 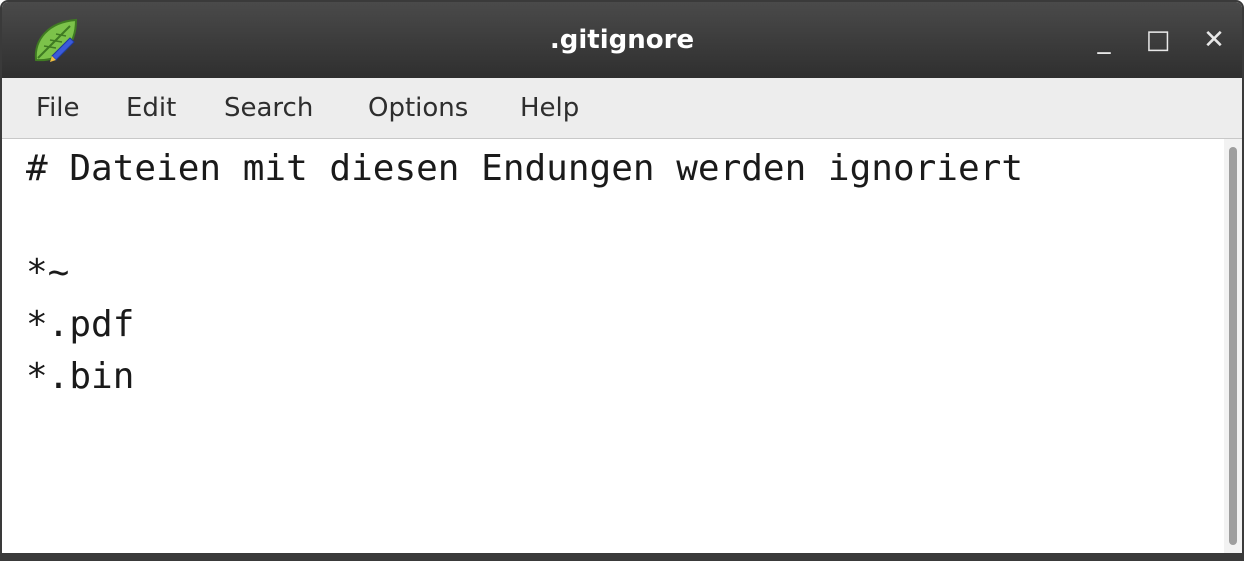 I want to click on menu-options: Options, so click(x=418, y=108).